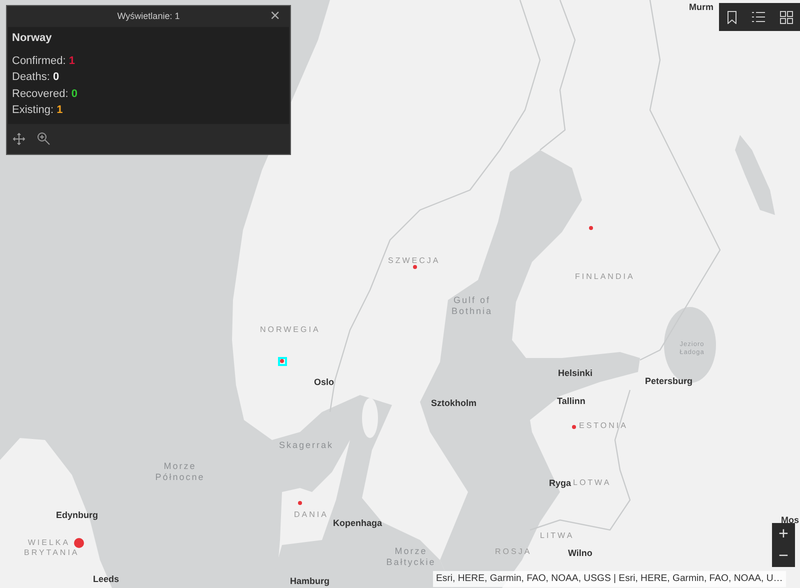 This screenshot has height=588, width=800. What do you see at coordinates (560, 484) in the screenshot?
I see `city-label: Ryga` at bounding box center [560, 484].